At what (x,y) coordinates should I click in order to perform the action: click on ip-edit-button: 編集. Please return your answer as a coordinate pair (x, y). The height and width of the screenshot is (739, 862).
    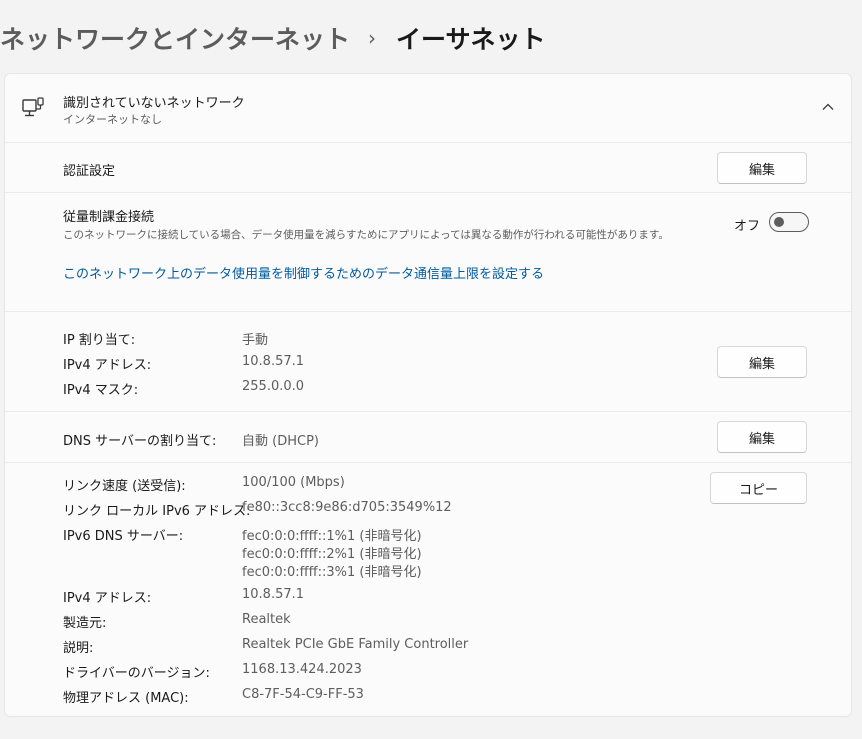
    Looking at the image, I should click on (762, 362).